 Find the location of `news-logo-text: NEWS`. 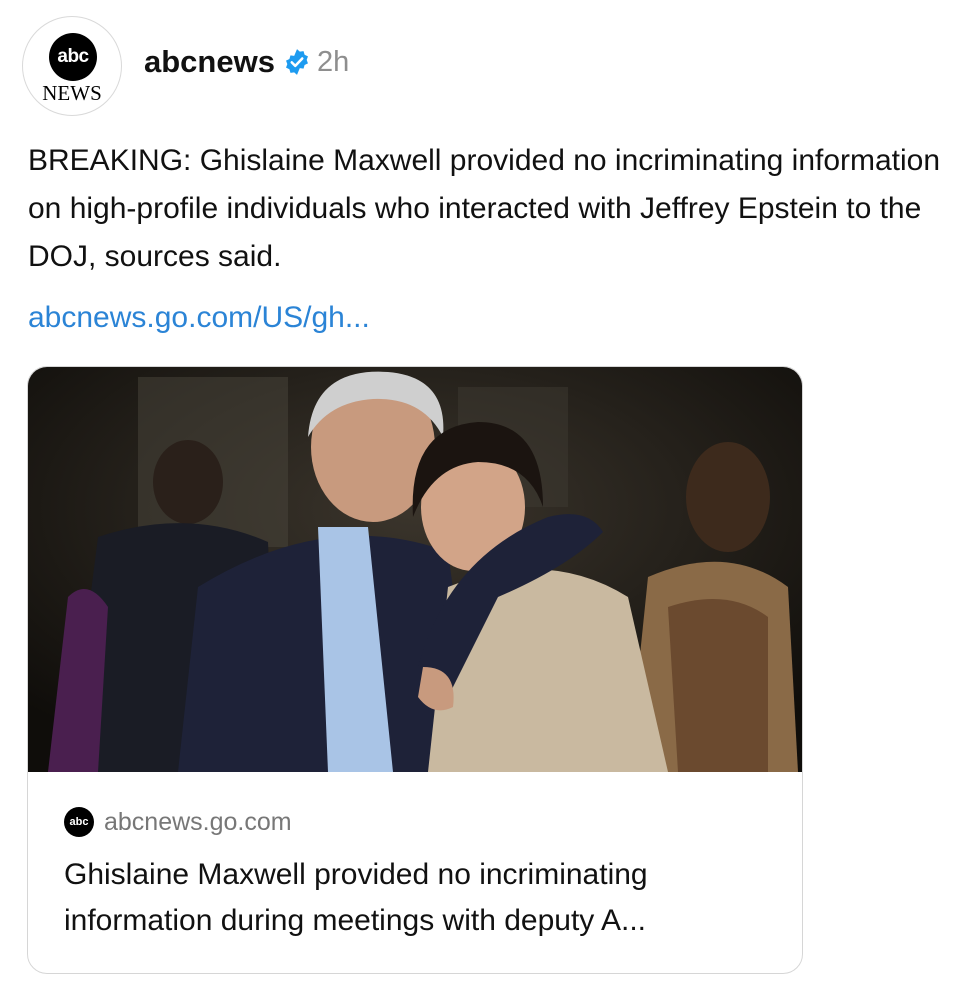

news-logo-text: NEWS is located at coordinates (72, 93).